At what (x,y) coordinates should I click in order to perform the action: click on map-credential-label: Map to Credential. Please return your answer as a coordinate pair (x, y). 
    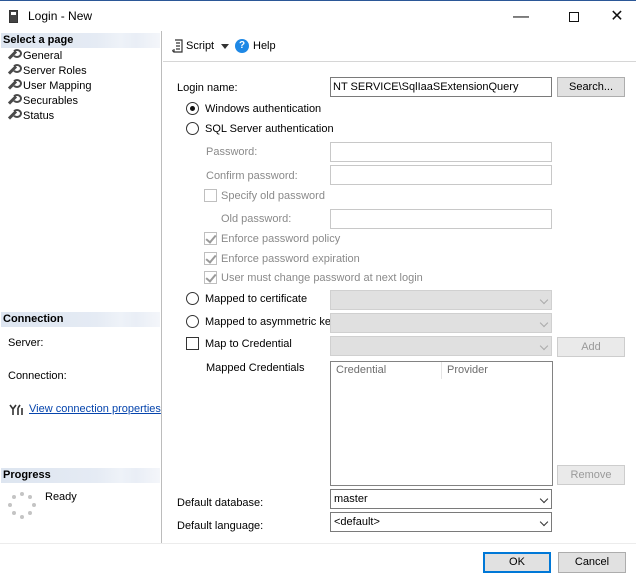
    Looking at the image, I should click on (248, 344).